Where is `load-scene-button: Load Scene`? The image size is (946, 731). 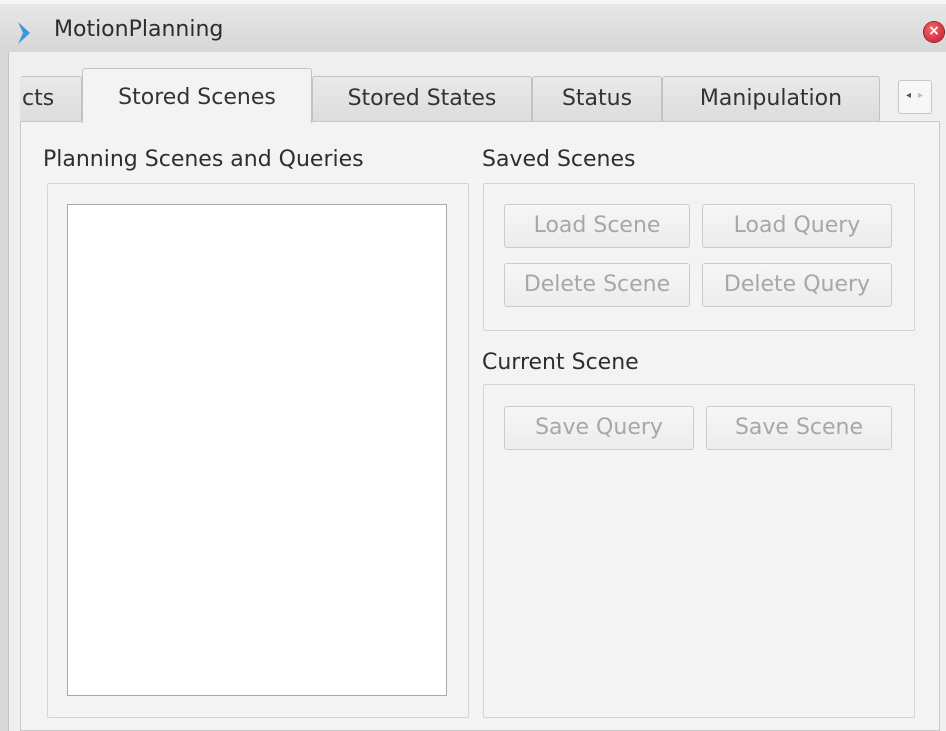
load-scene-button: Load Scene is located at coordinates (597, 226).